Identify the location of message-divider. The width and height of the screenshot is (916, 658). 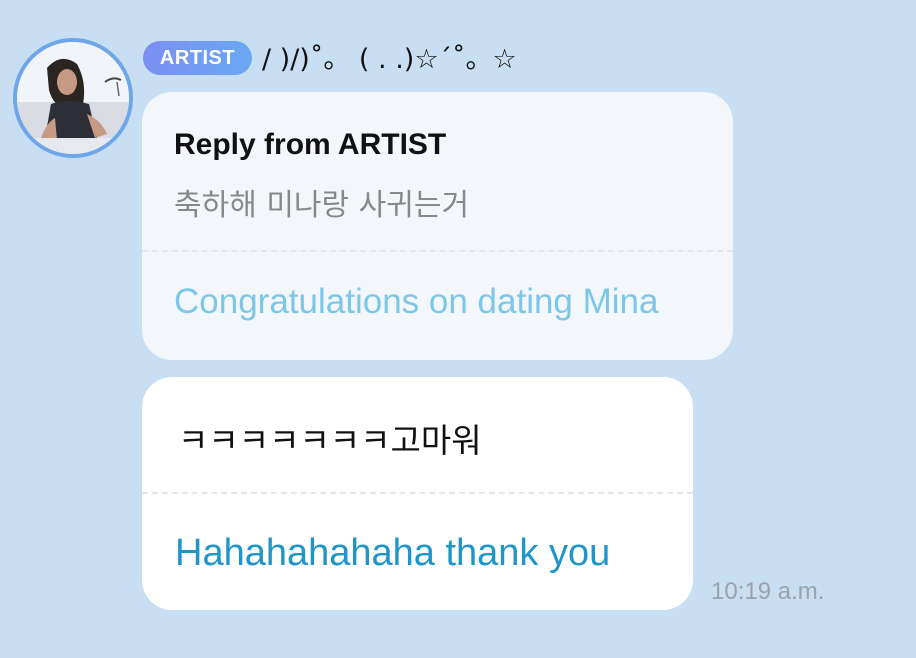
(417, 493).